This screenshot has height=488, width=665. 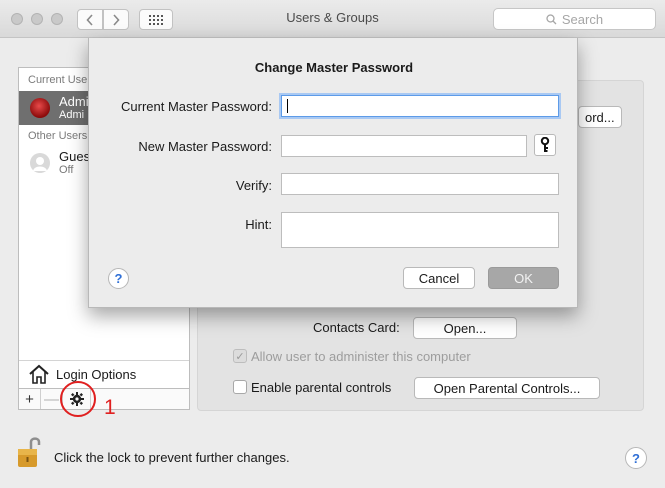 I want to click on current-password-label: Current Master Password:, so click(x=196, y=106).